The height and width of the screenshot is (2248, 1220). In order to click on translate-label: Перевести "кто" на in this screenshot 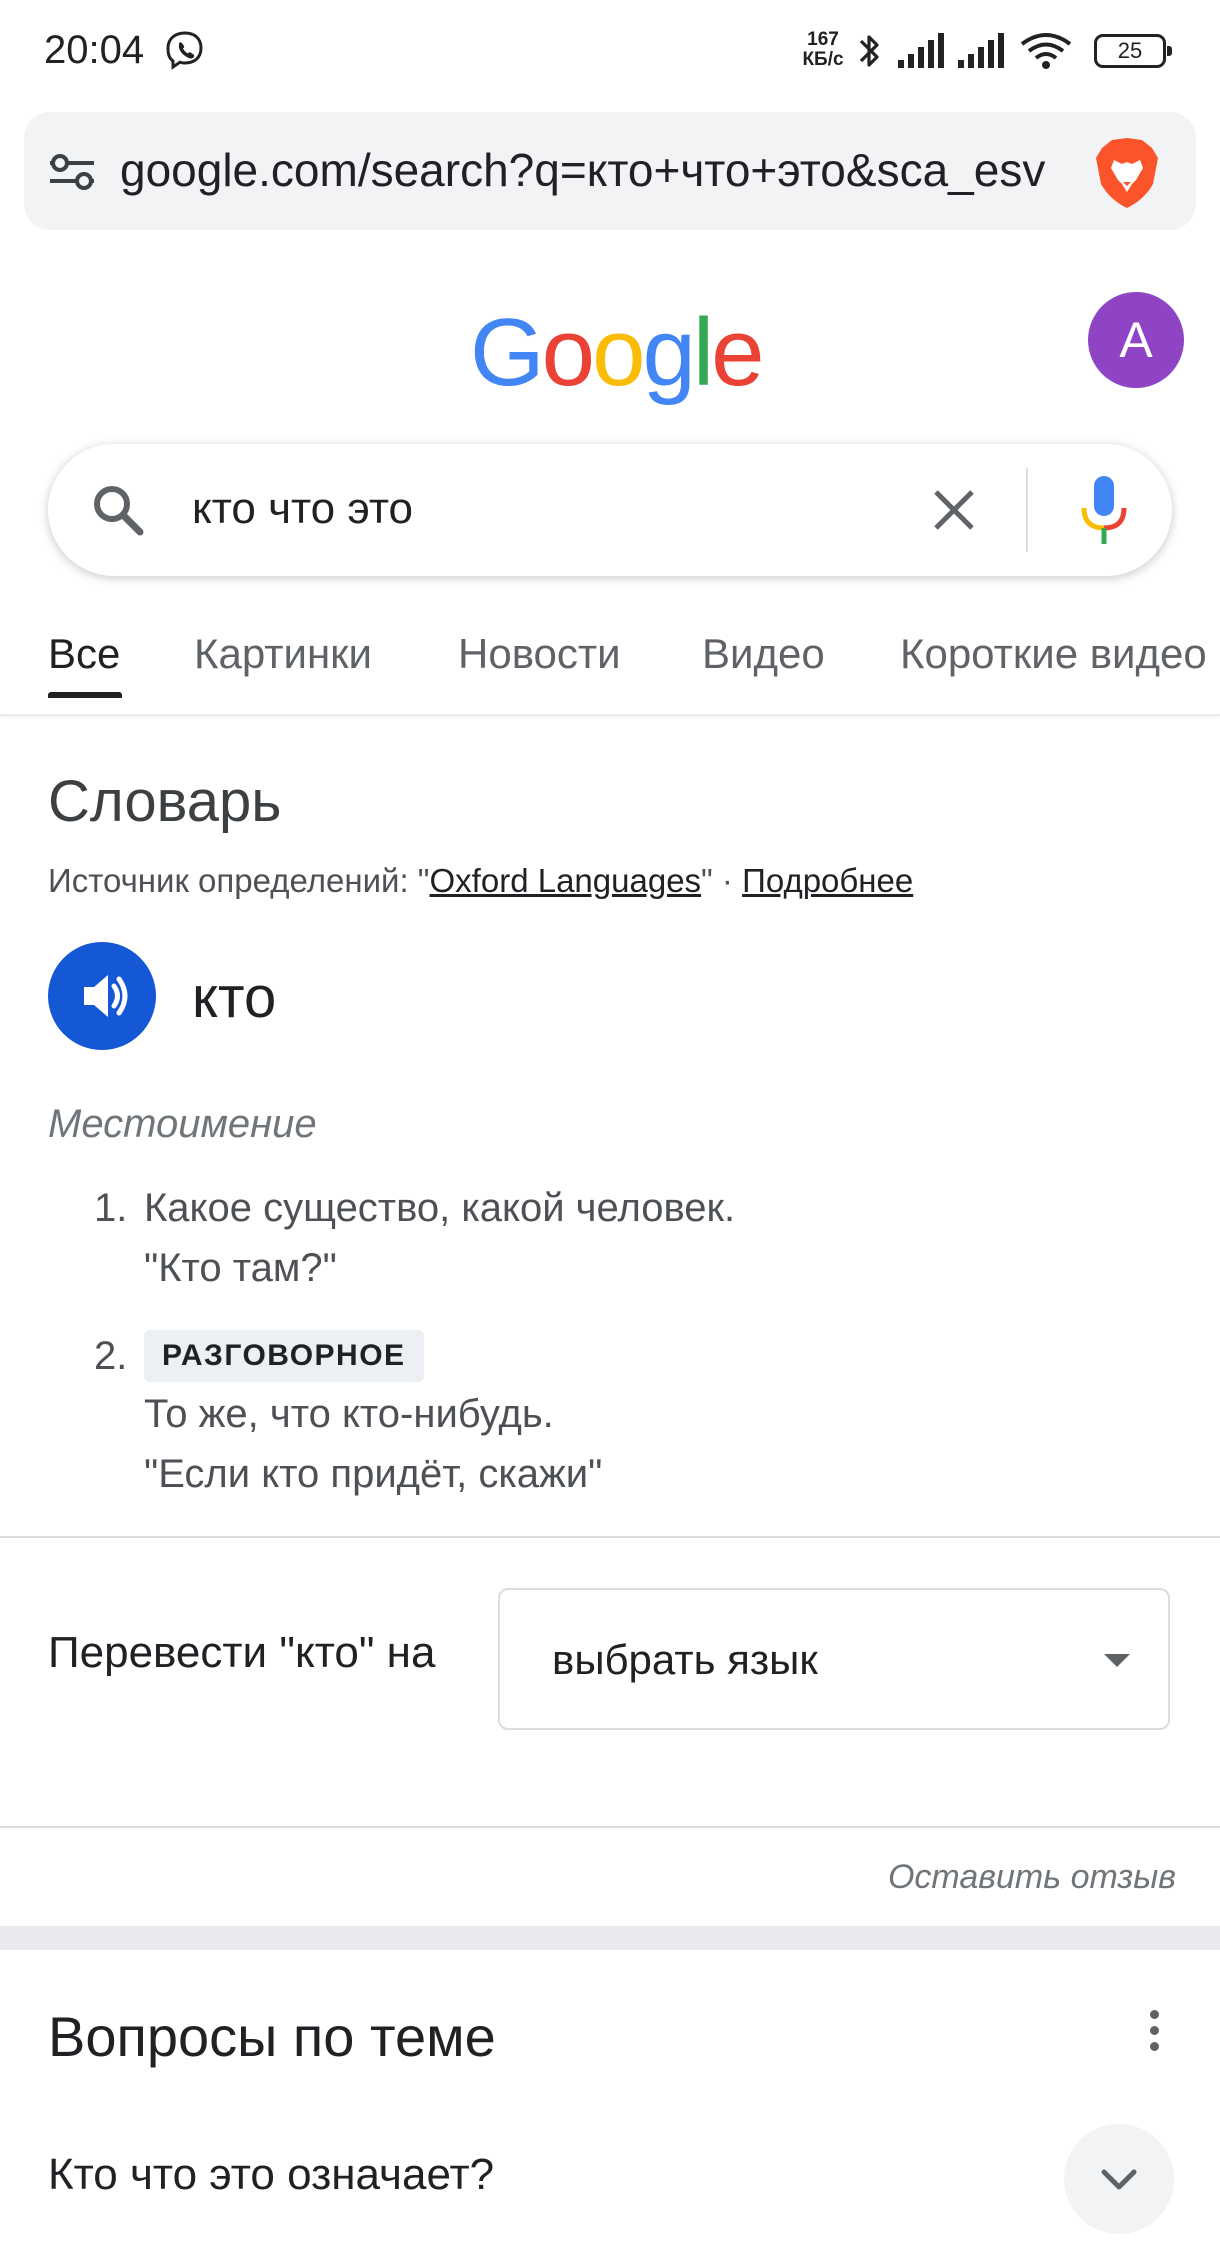, I will do `click(242, 1652)`.